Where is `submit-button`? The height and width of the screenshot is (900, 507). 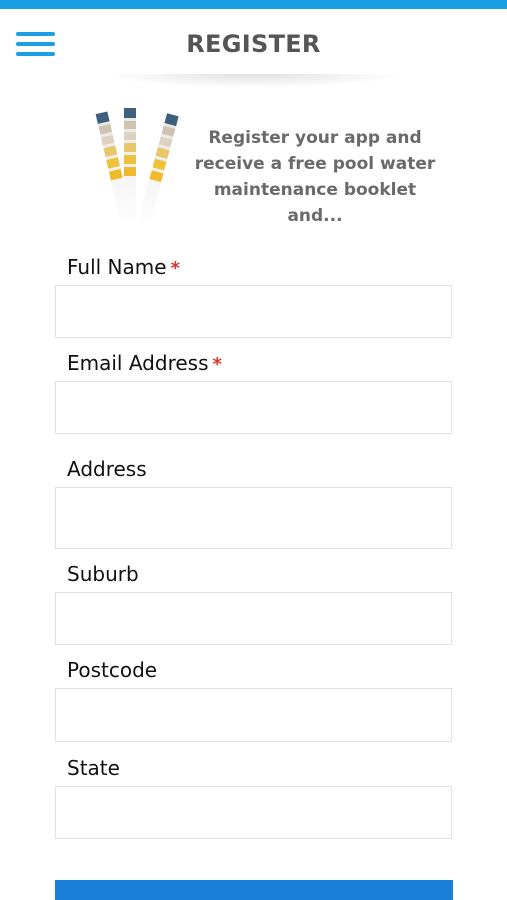 submit-button is located at coordinates (254, 890).